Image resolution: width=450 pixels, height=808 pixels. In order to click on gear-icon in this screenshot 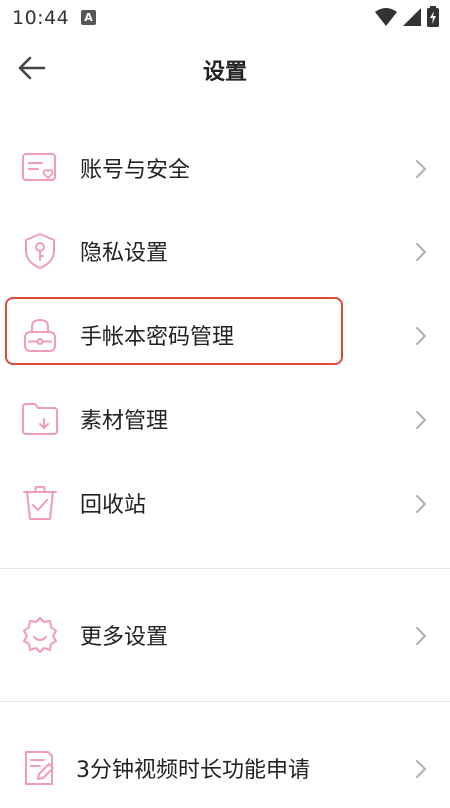, I will do `click(40, 635)`.